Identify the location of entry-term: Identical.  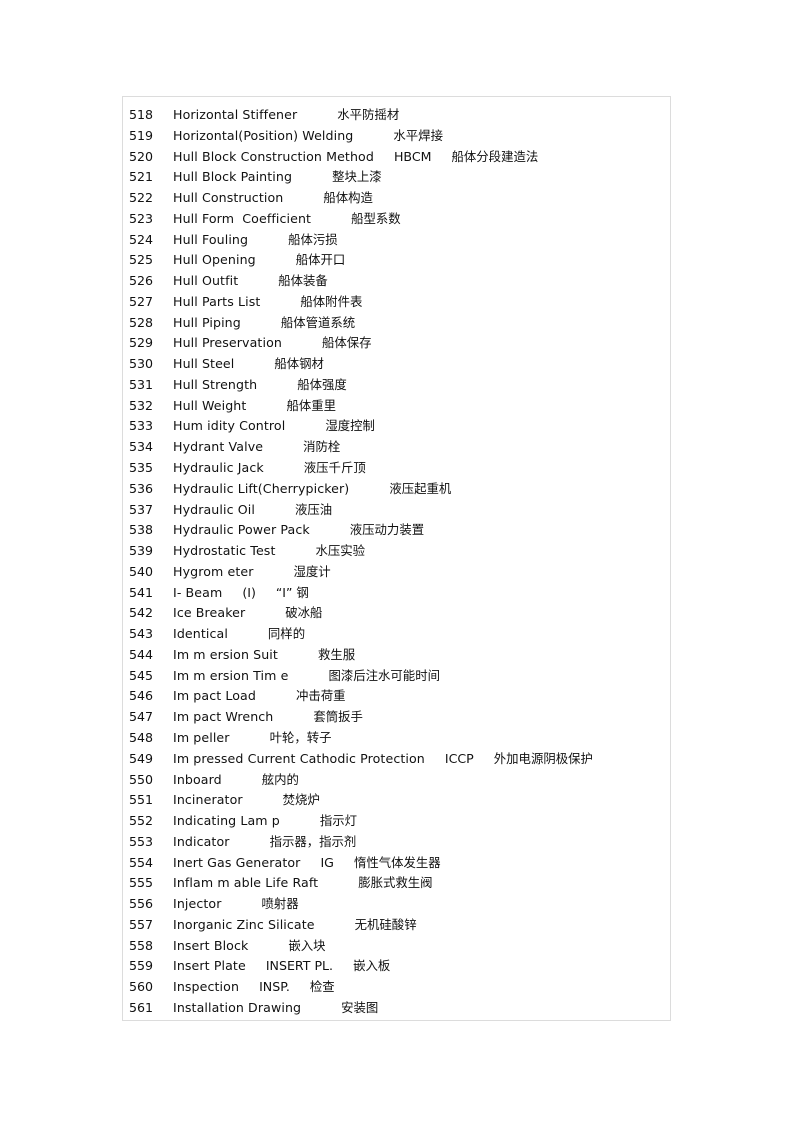
(200, 634).